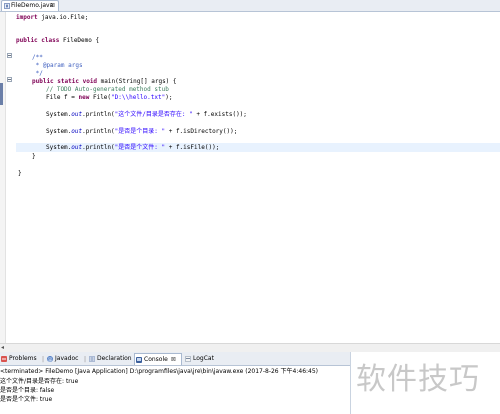 Image resolution: width=500 pixels, height=414 pixels. What do you see at coordinates (109, 97) in the screenshot?
I see `code-line-10: File f = new File("D:\\hello.txt");` at bounding box center [109, 97].